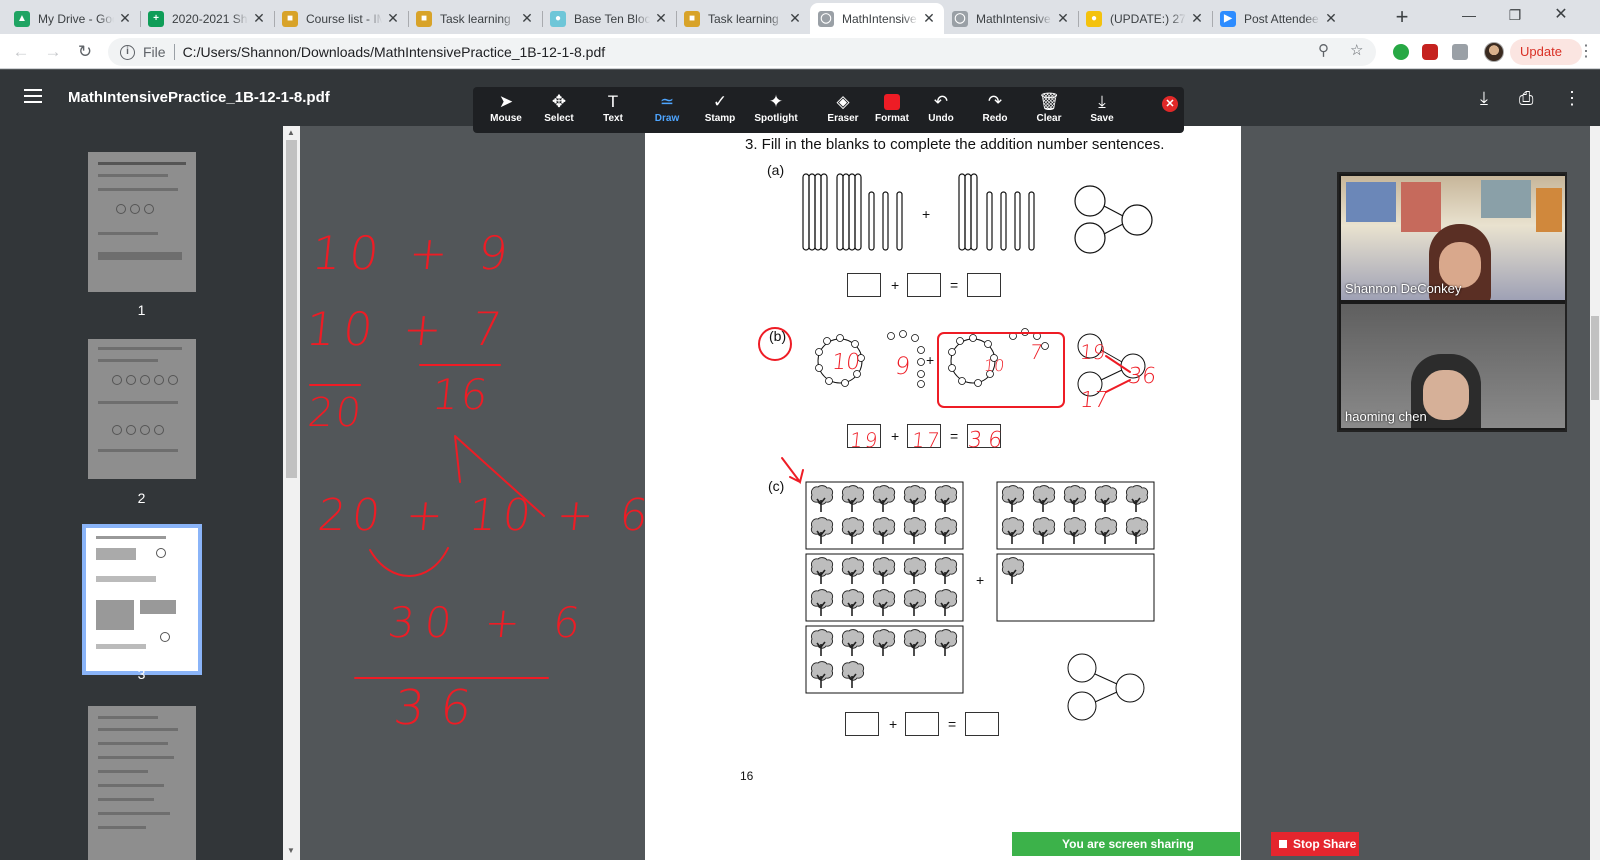  I want to click on handwritten-text: 16, so click(461, 394).